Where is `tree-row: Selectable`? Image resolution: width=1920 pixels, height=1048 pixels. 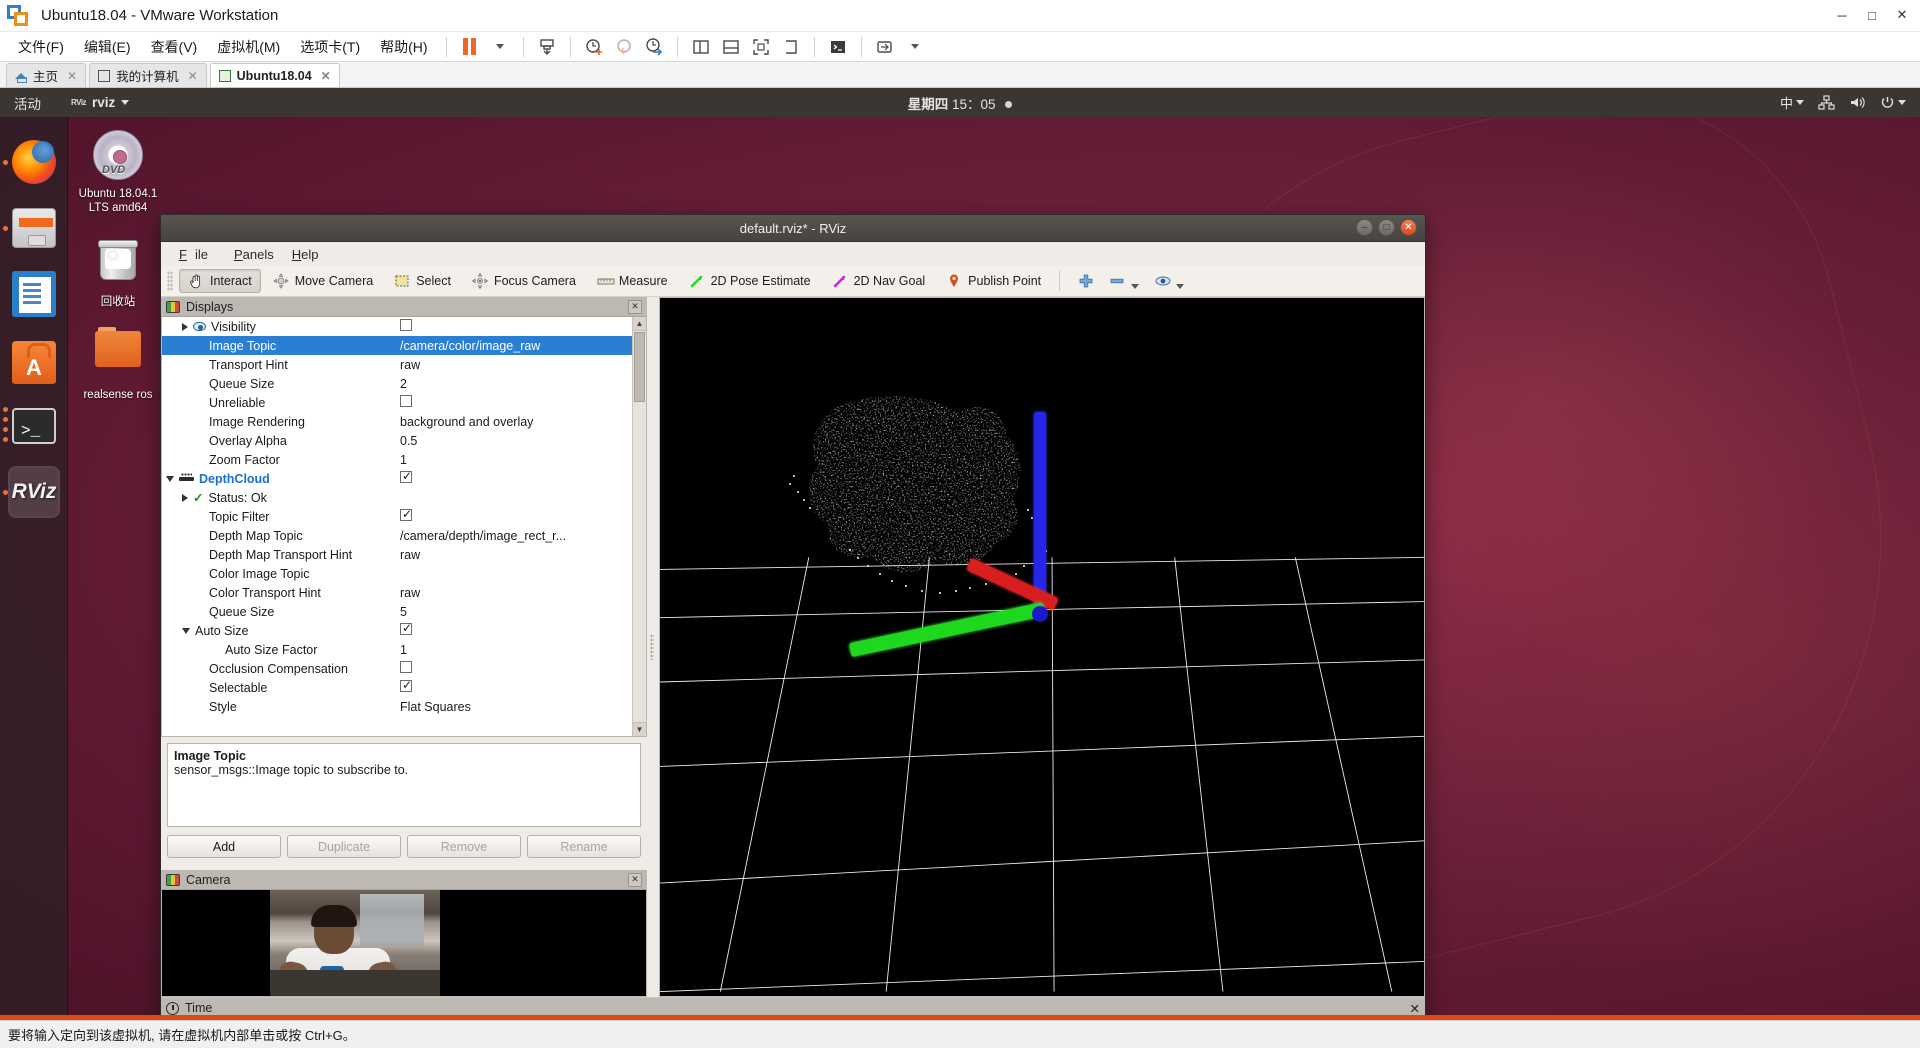 tree-row: Selectable is located at coordinates (397, 687).